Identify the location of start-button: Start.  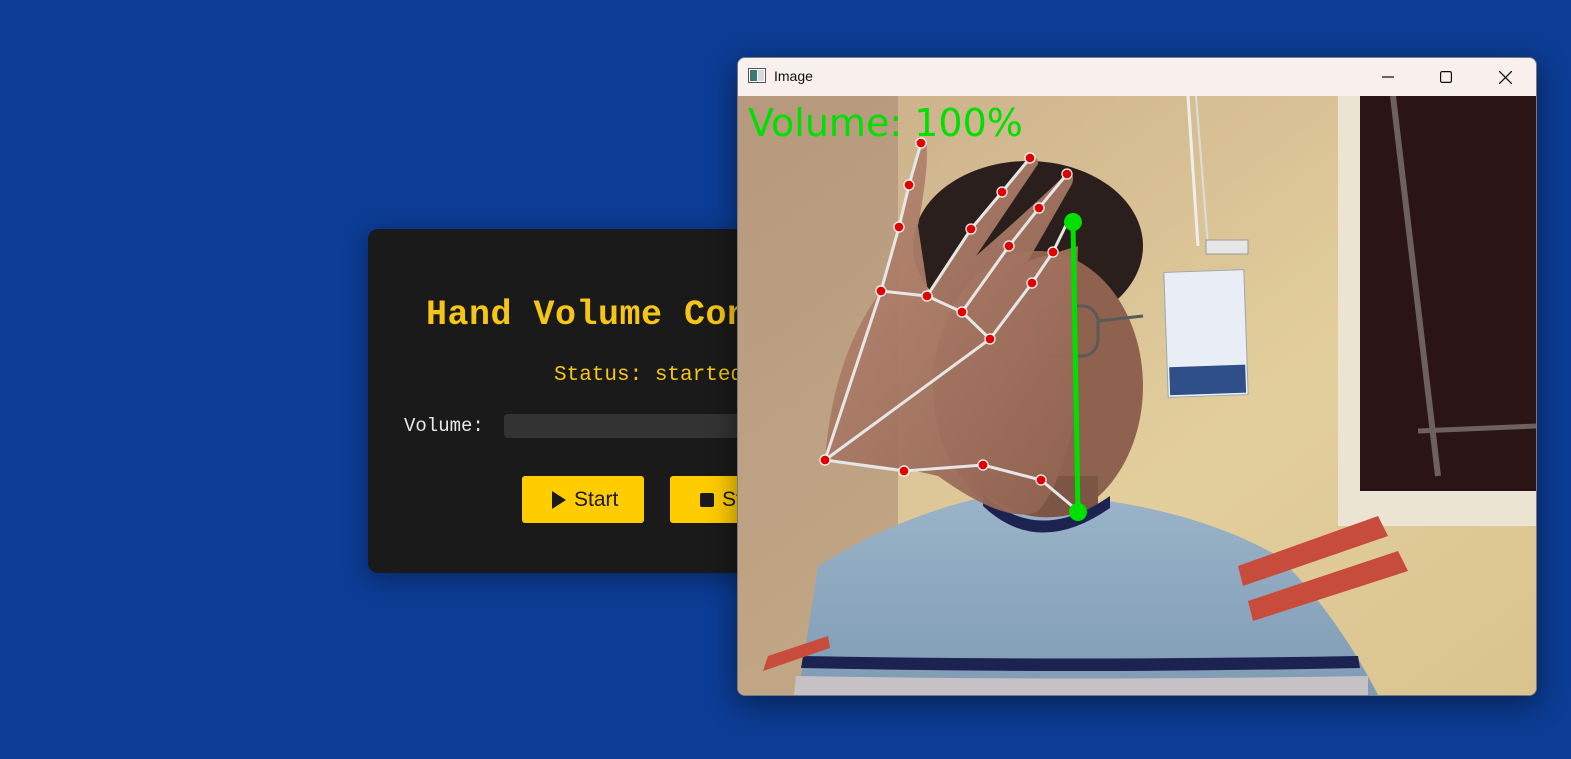
(583, 499).